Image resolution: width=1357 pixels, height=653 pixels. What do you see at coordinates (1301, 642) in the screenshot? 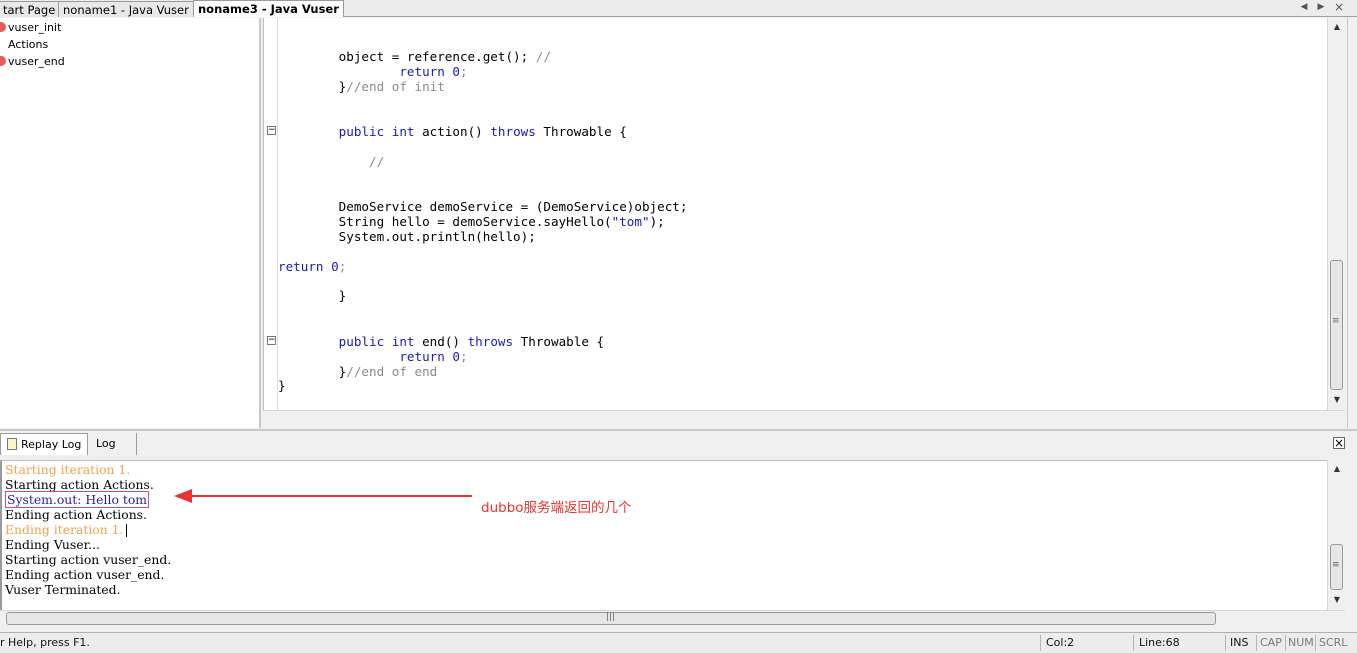
I see `status-num: NUM` at bounding box center [1301, 642].